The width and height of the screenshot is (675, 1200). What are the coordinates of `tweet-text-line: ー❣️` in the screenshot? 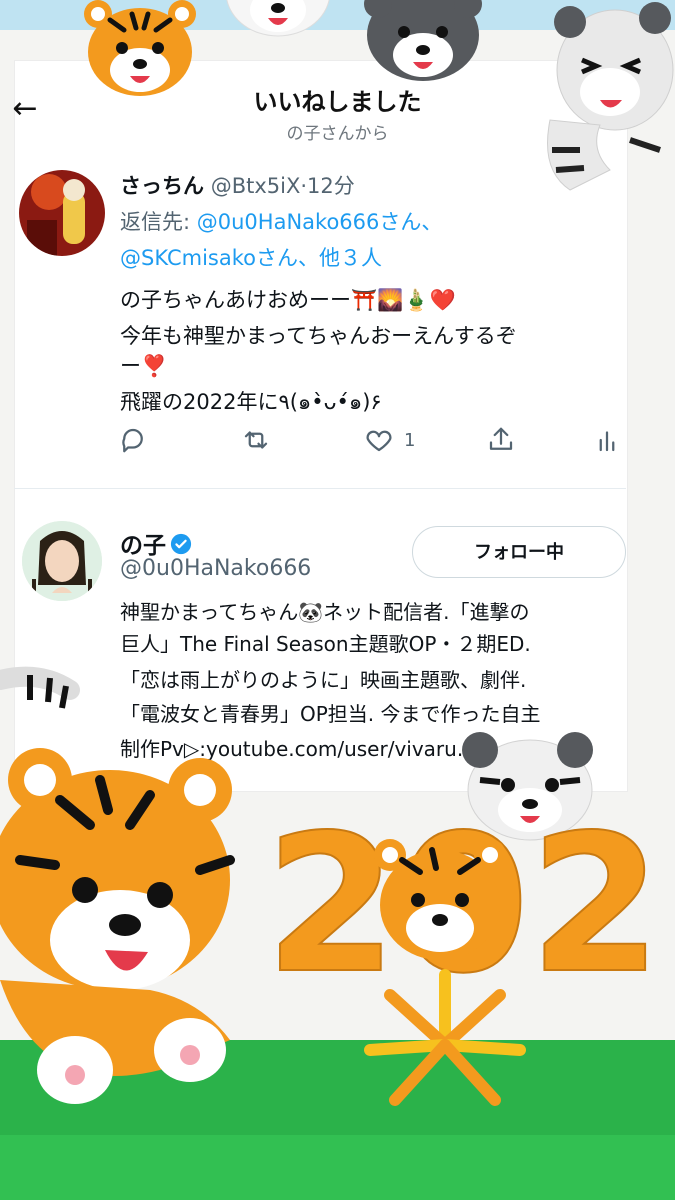 It's located at (144, 366).